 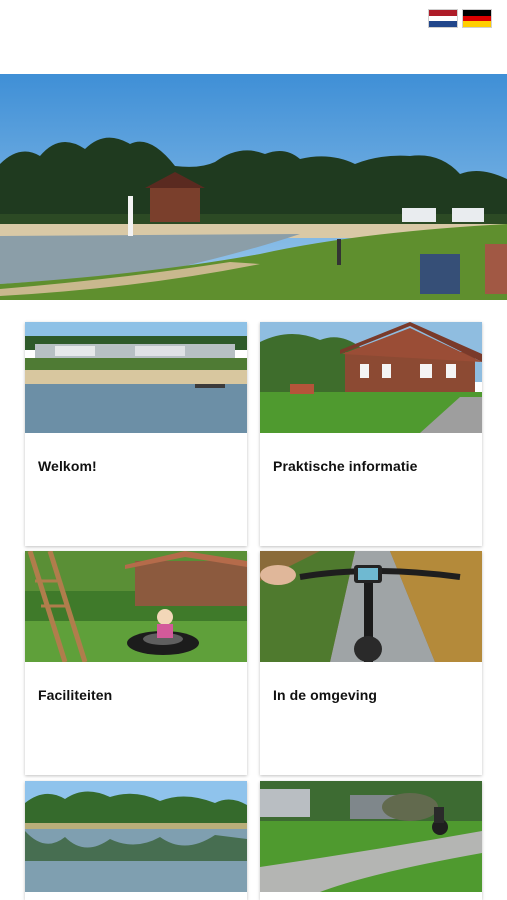 I want to click on card-label: Welkom!, so click(x=67, y=466).